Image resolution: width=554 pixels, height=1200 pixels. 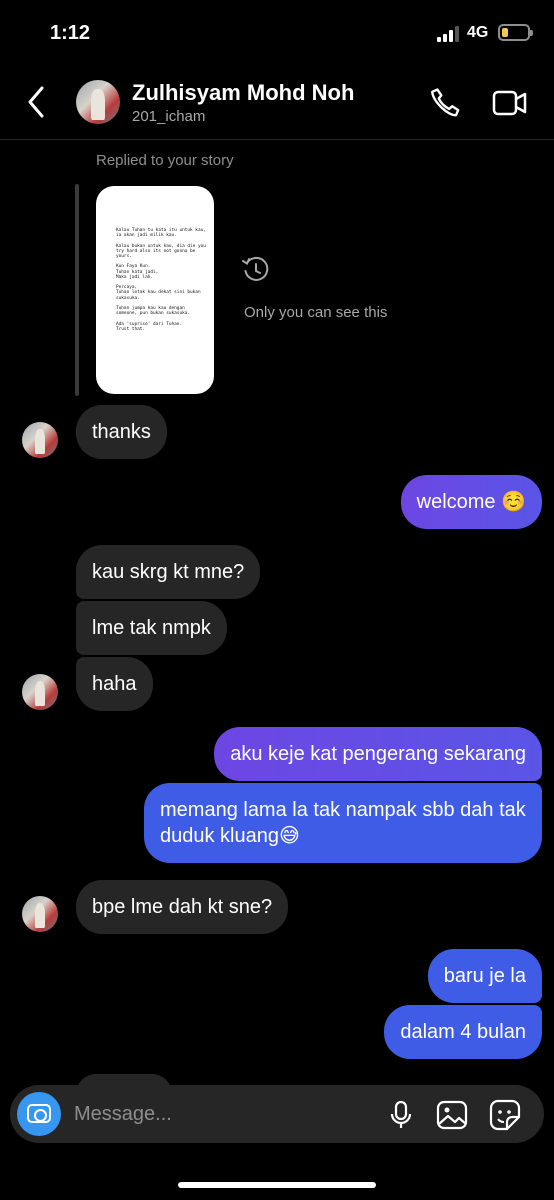 What do you see at coordinates (114, 684) in the screenshot?
I see `message-incoming: haha` at bounding box center [114, 684].